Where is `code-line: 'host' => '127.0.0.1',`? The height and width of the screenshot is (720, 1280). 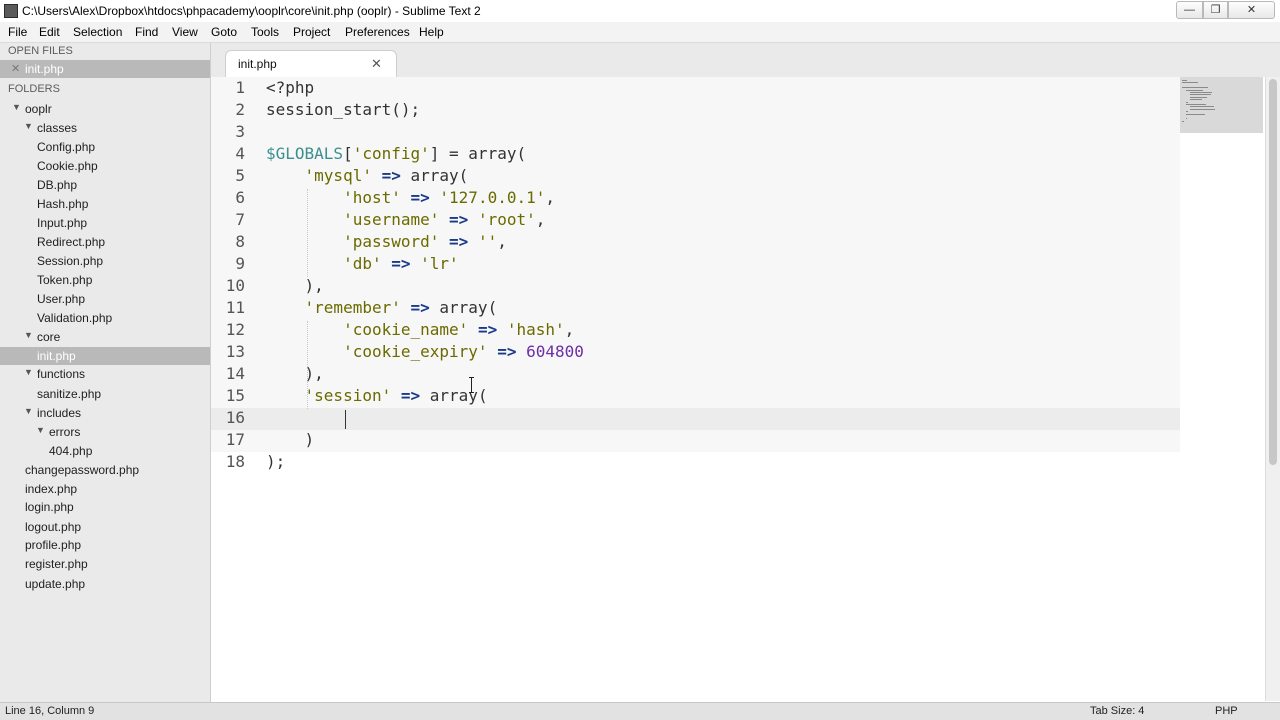
code-line: 'host' => '127.0.0.1', is located at coordinates (410, 197).